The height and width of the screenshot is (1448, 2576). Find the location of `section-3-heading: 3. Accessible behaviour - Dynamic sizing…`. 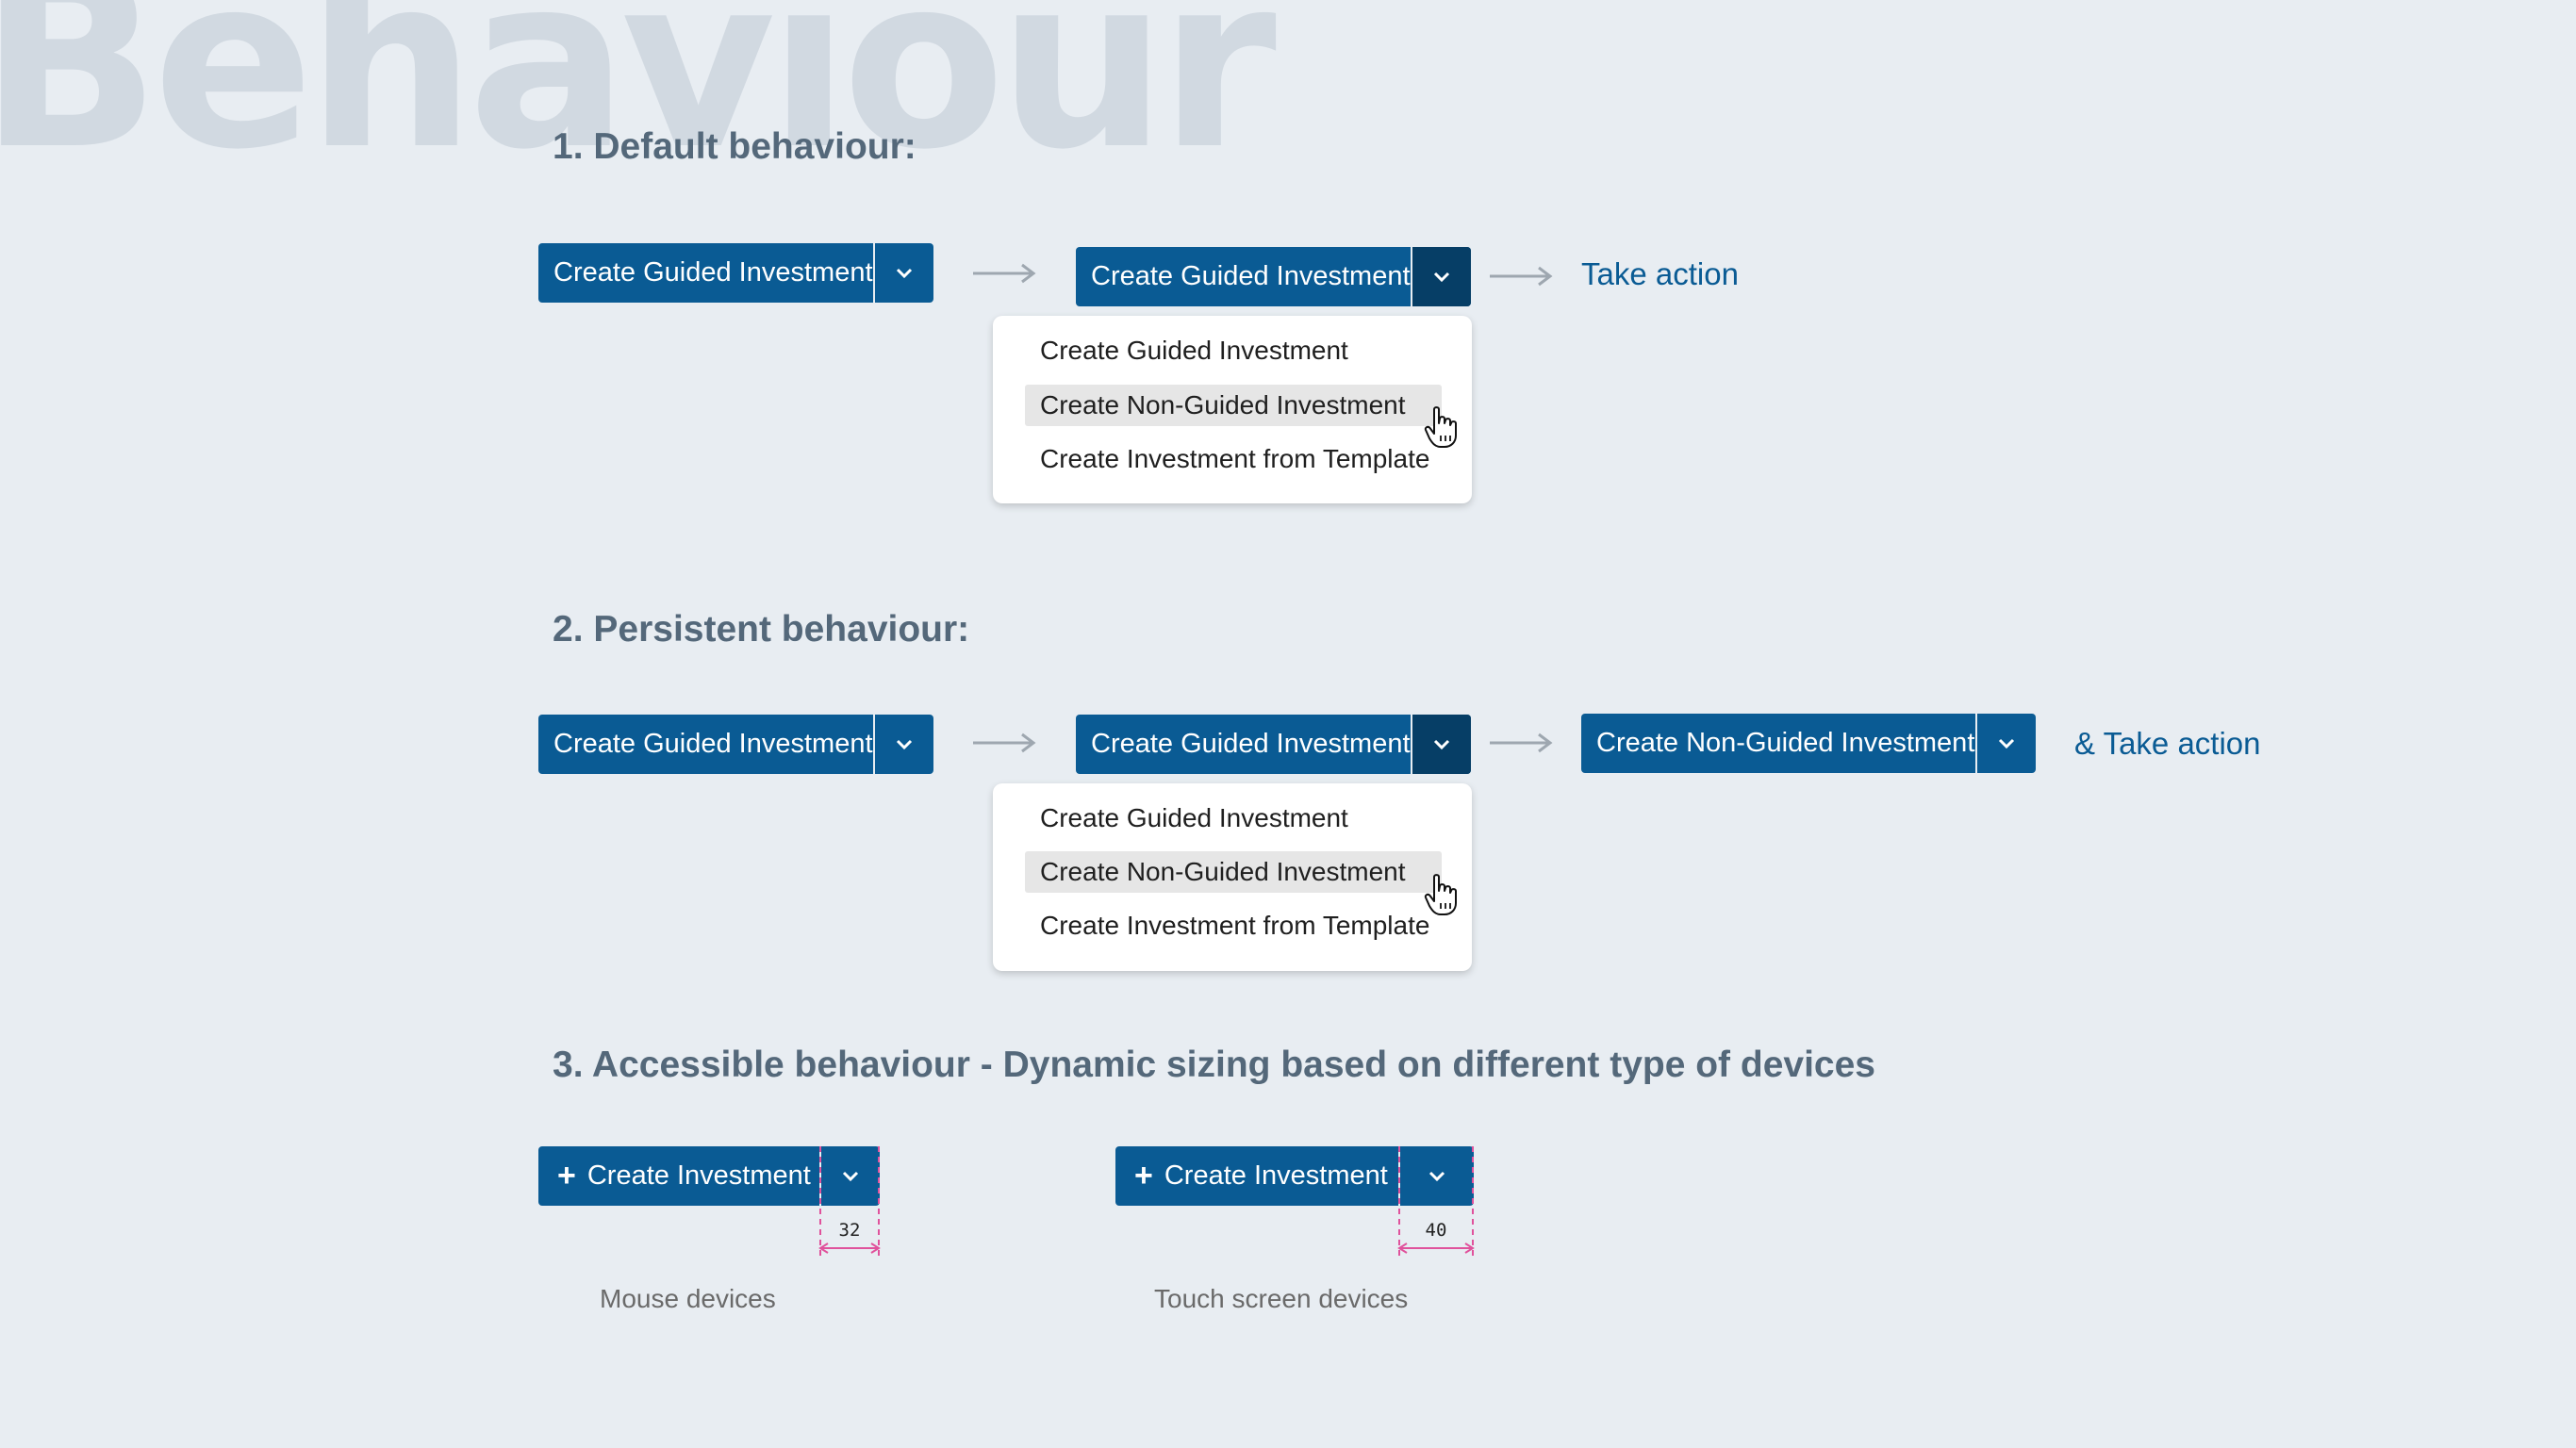

section-3-heading: 3. Accessible behaviour - Dynamic sizing… is located at coordinates (1214, 1065).